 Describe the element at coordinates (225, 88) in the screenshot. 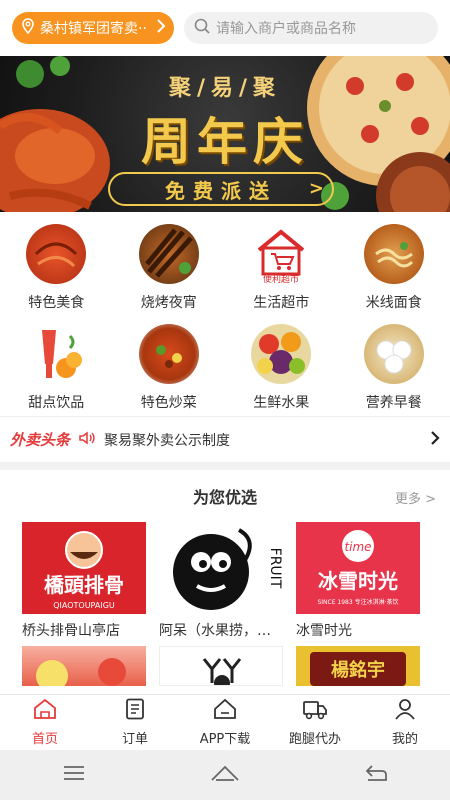

I see `banner-subtitle: 聚/易/聚` at that location.